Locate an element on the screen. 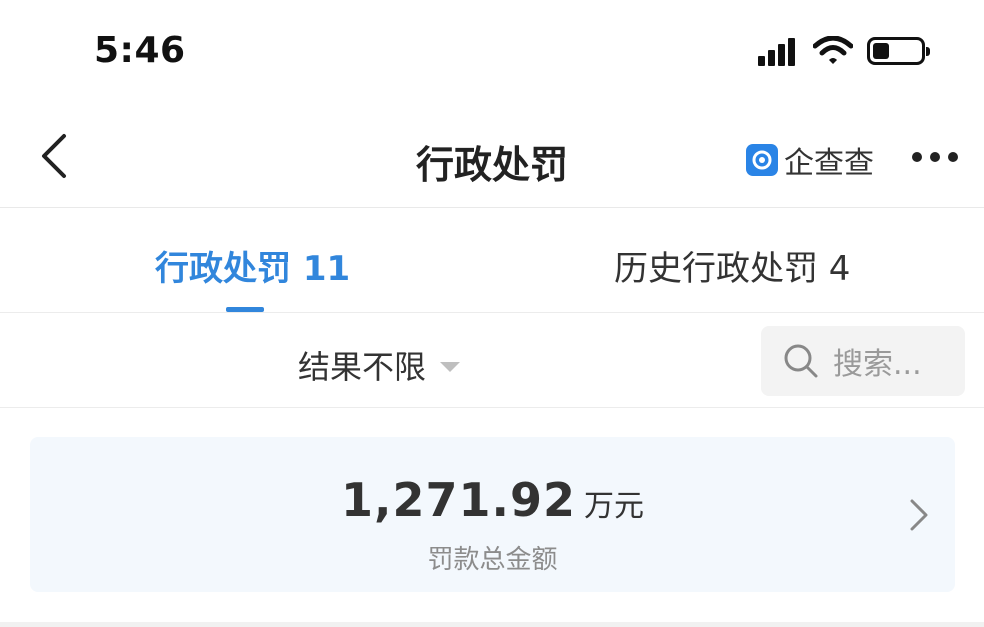 Image resolution: width=984 pixels, height=627 pixels. brand-logo: 企查查 is located at coordinates (810, 160).